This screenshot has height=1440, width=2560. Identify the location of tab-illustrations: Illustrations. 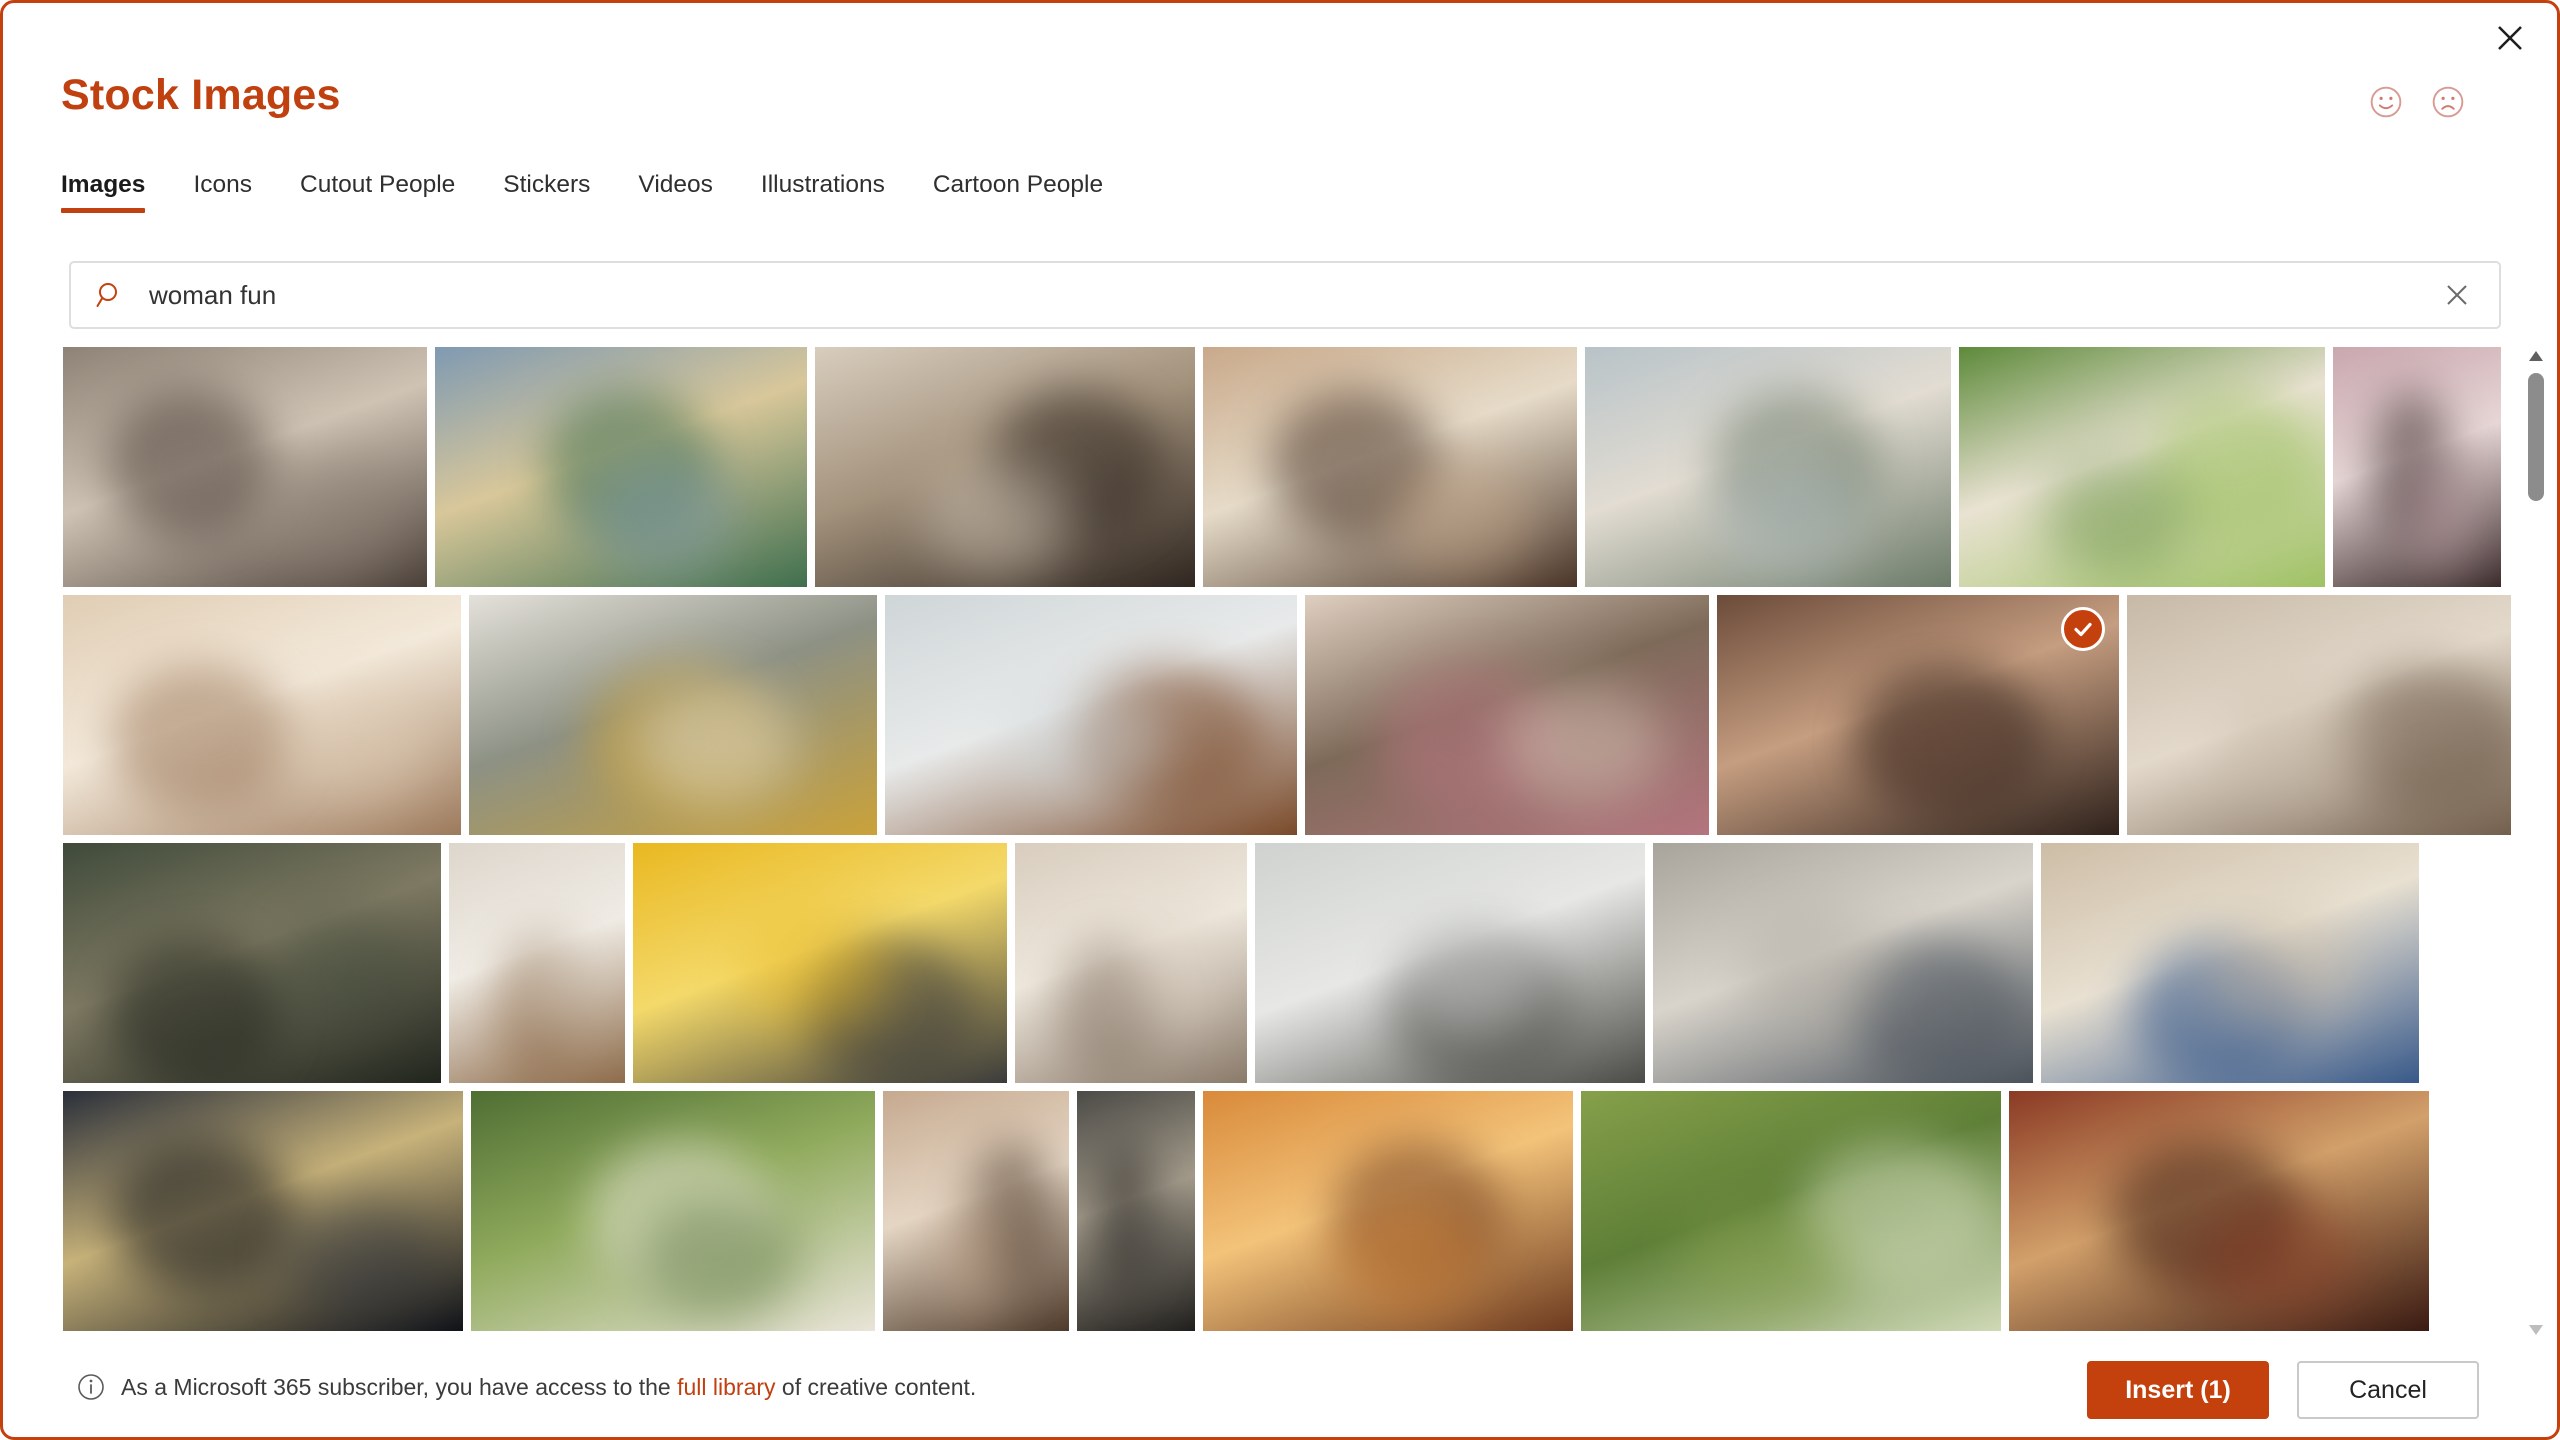
(823, 195).